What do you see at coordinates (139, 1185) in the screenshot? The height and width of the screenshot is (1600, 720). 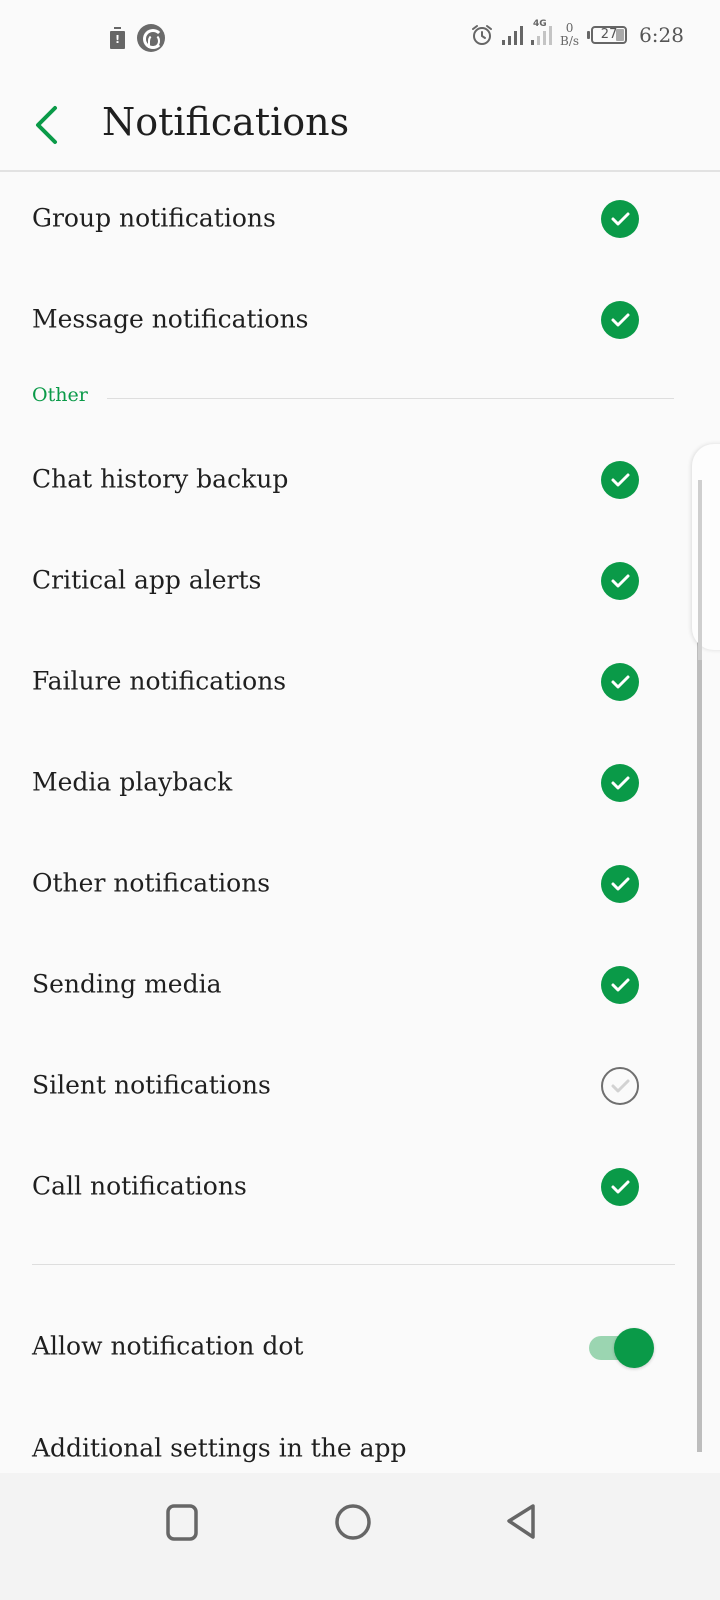 I see `item-label: Call notifications` at bounding box center [139, 1185].